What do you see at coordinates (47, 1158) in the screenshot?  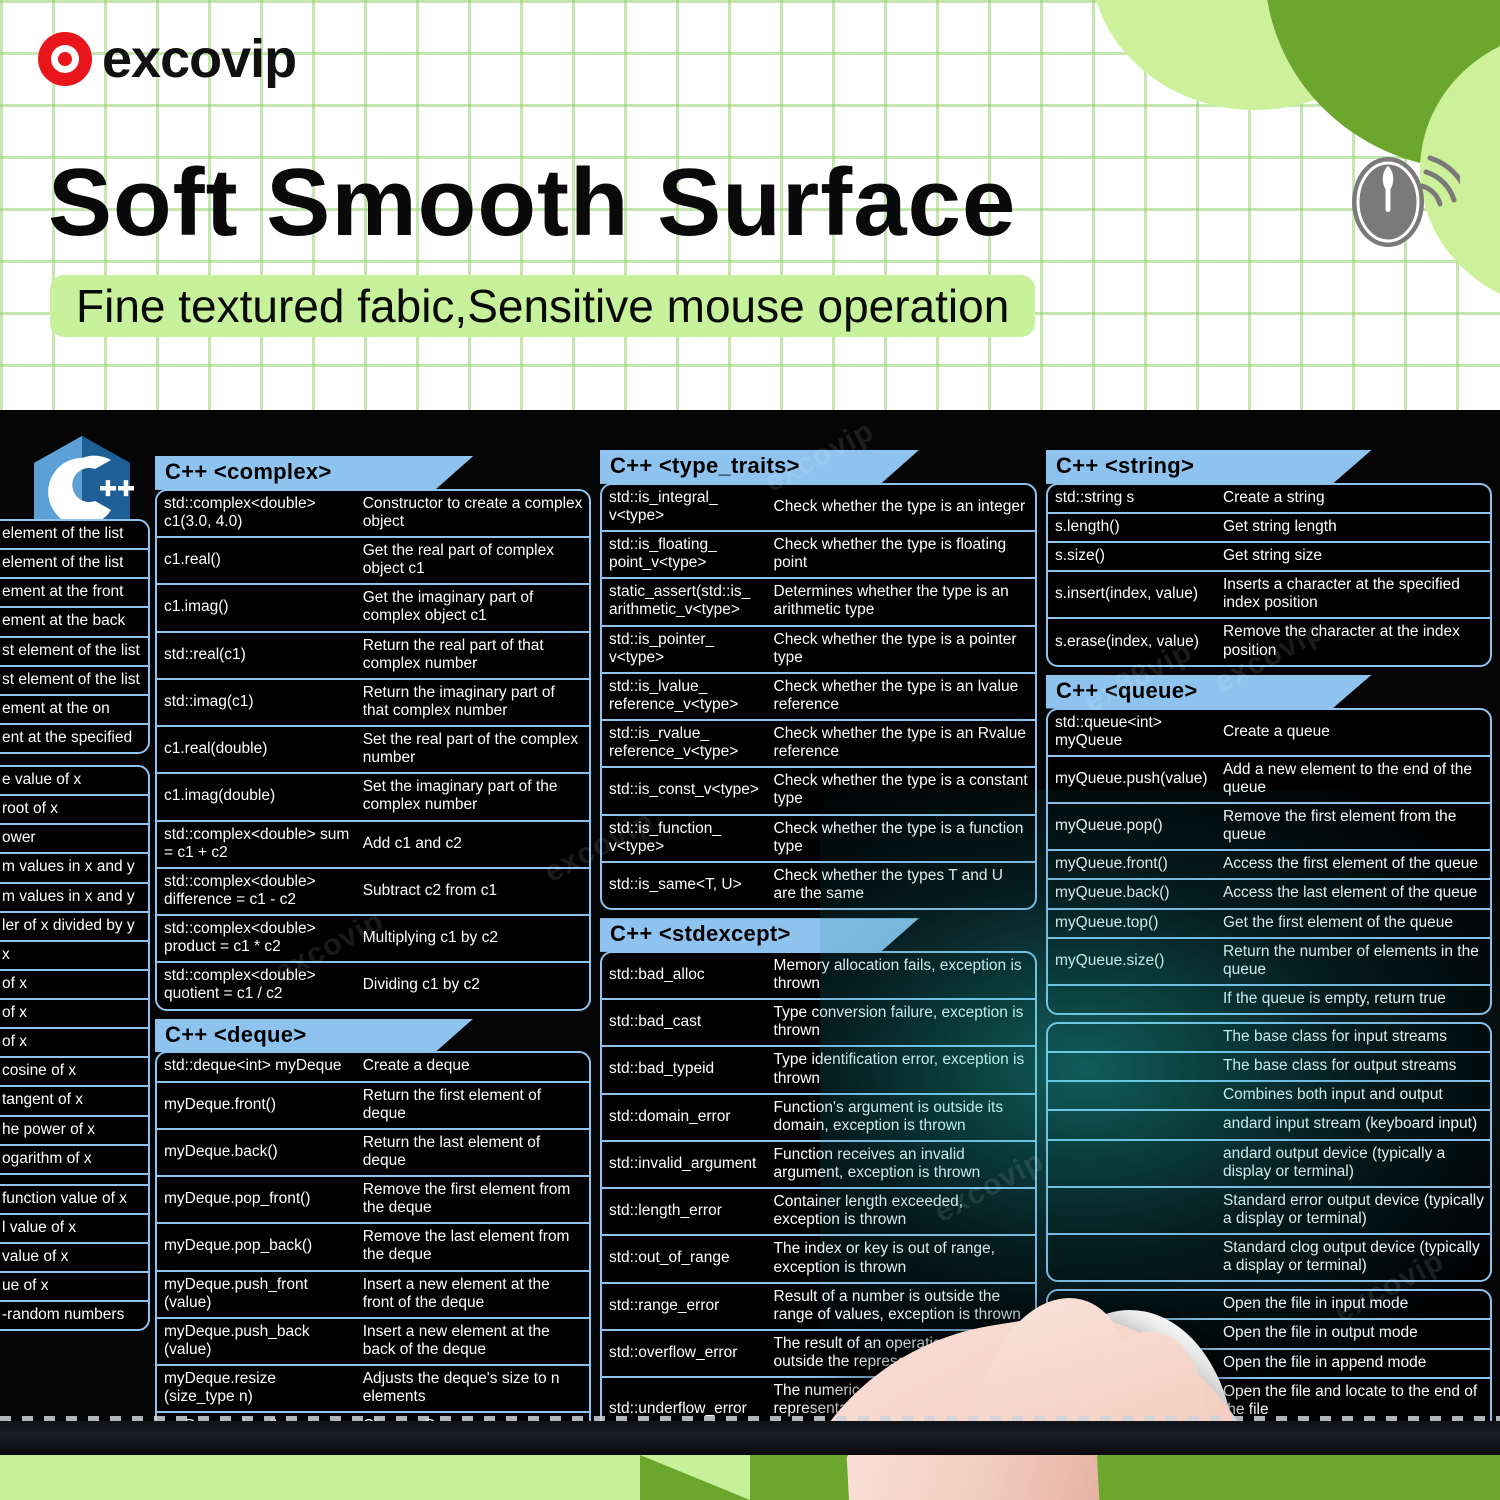 I see `row-value: ogarithm of x` at bounding box center [47, 1158].